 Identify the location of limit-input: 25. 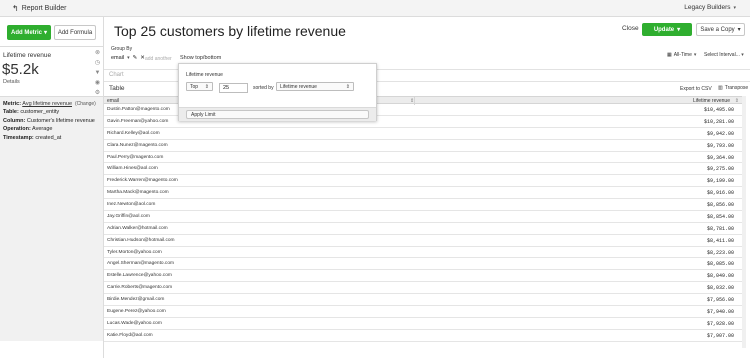
(233, 88).